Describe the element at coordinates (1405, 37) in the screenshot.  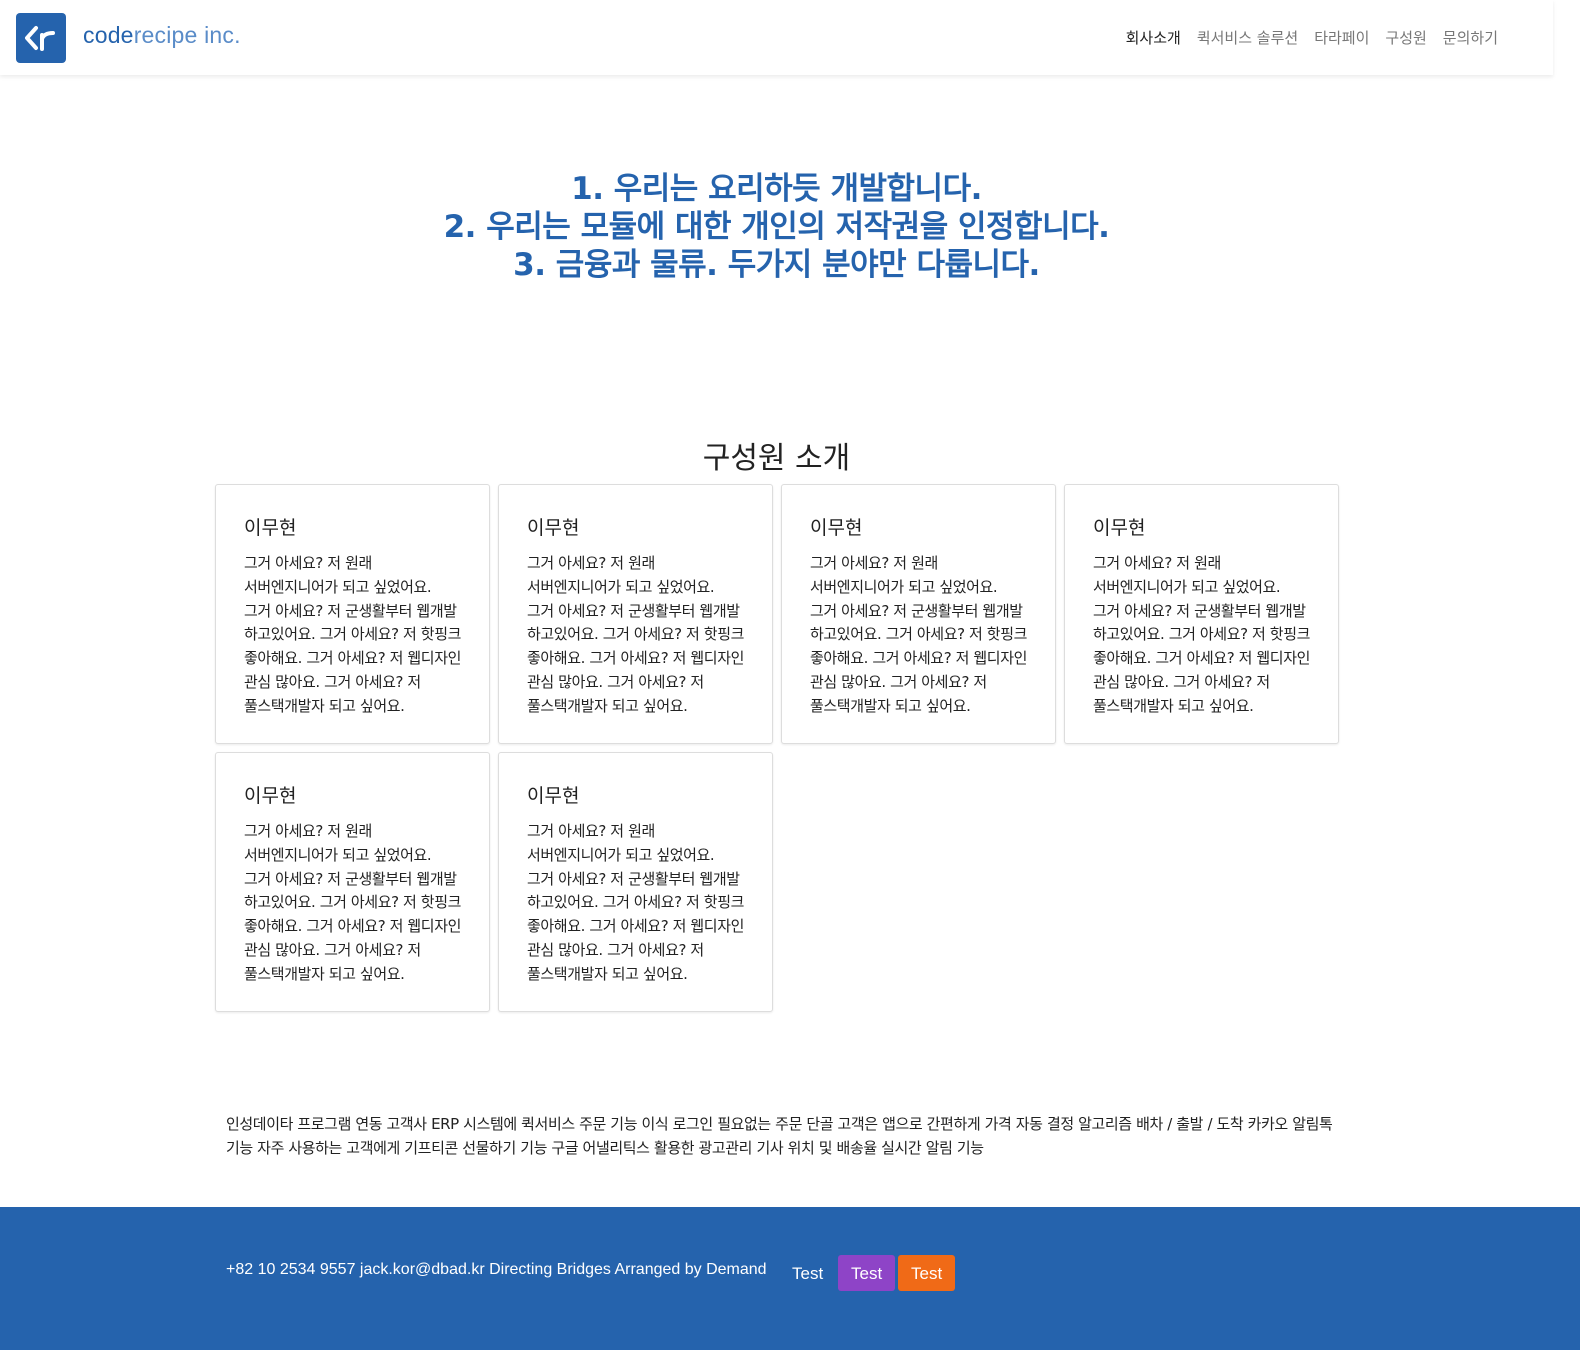
I see `nav-members: 구성원` at that location.